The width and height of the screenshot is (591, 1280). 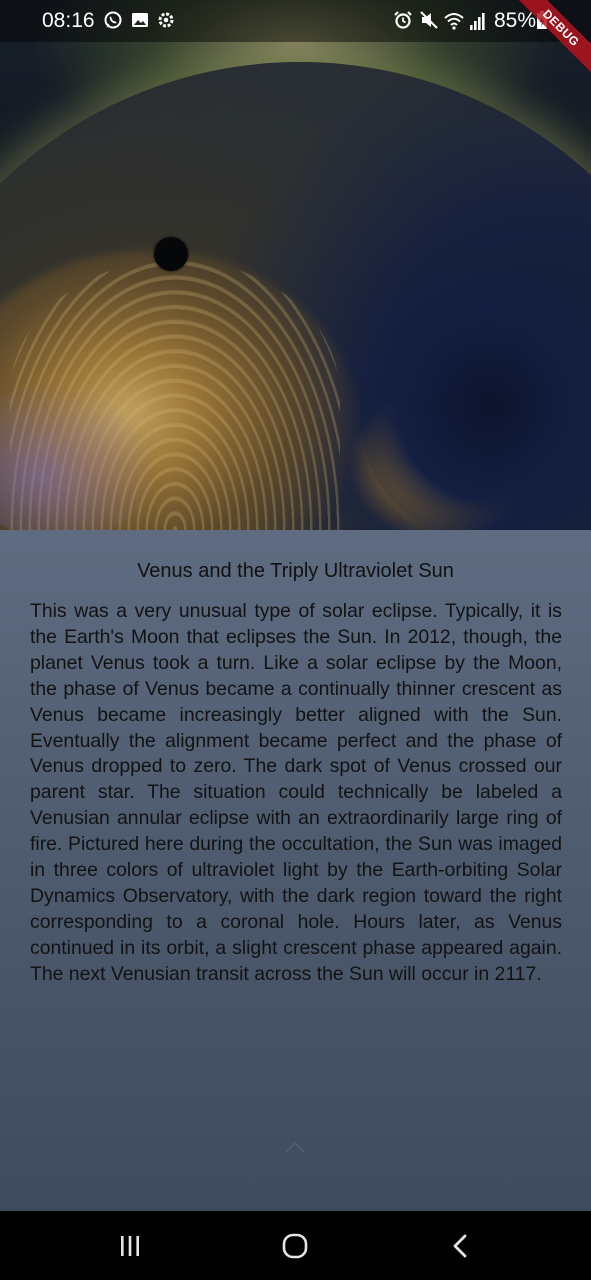 What do you see at coordinates (130, 1246) in the screenshot?
I see `recent-apps-icon` at bounding box center [130, 1246].